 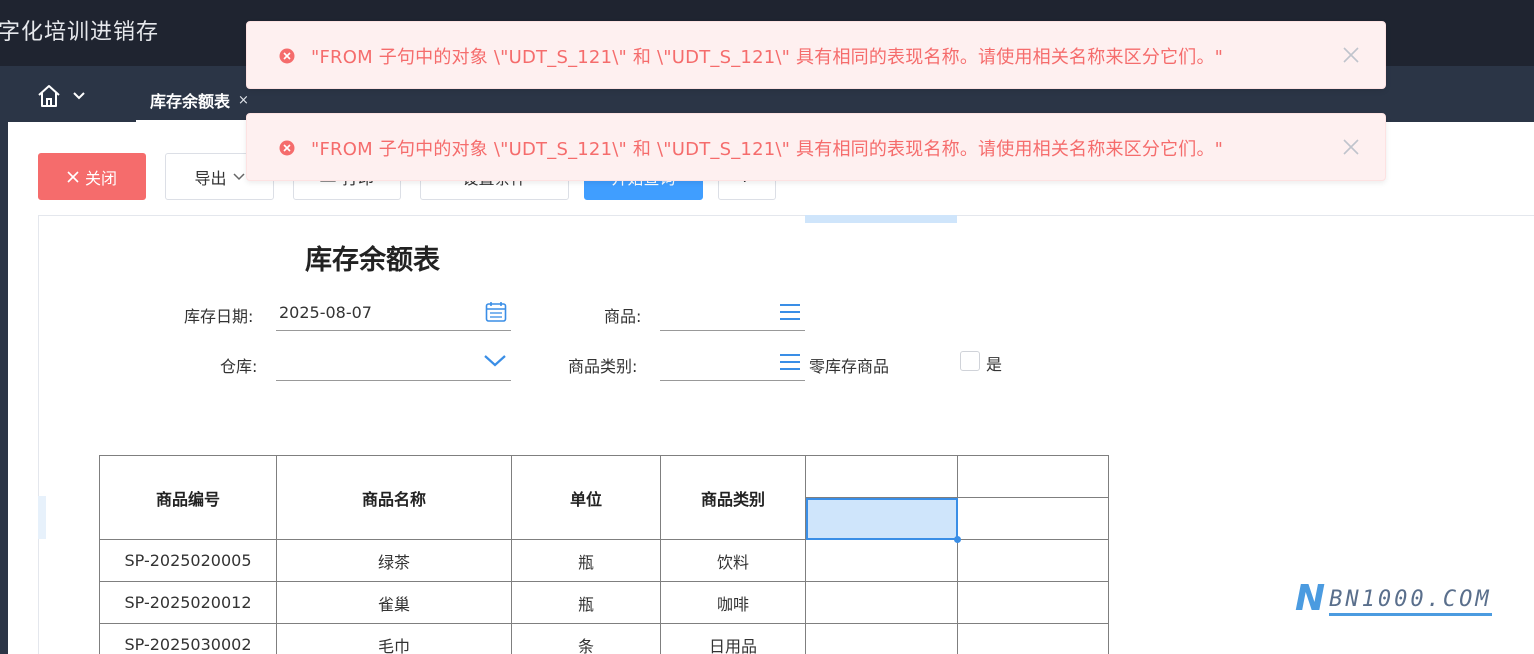 I want to click on zero-stock-option-label: 是, so click(x=994, y=364).